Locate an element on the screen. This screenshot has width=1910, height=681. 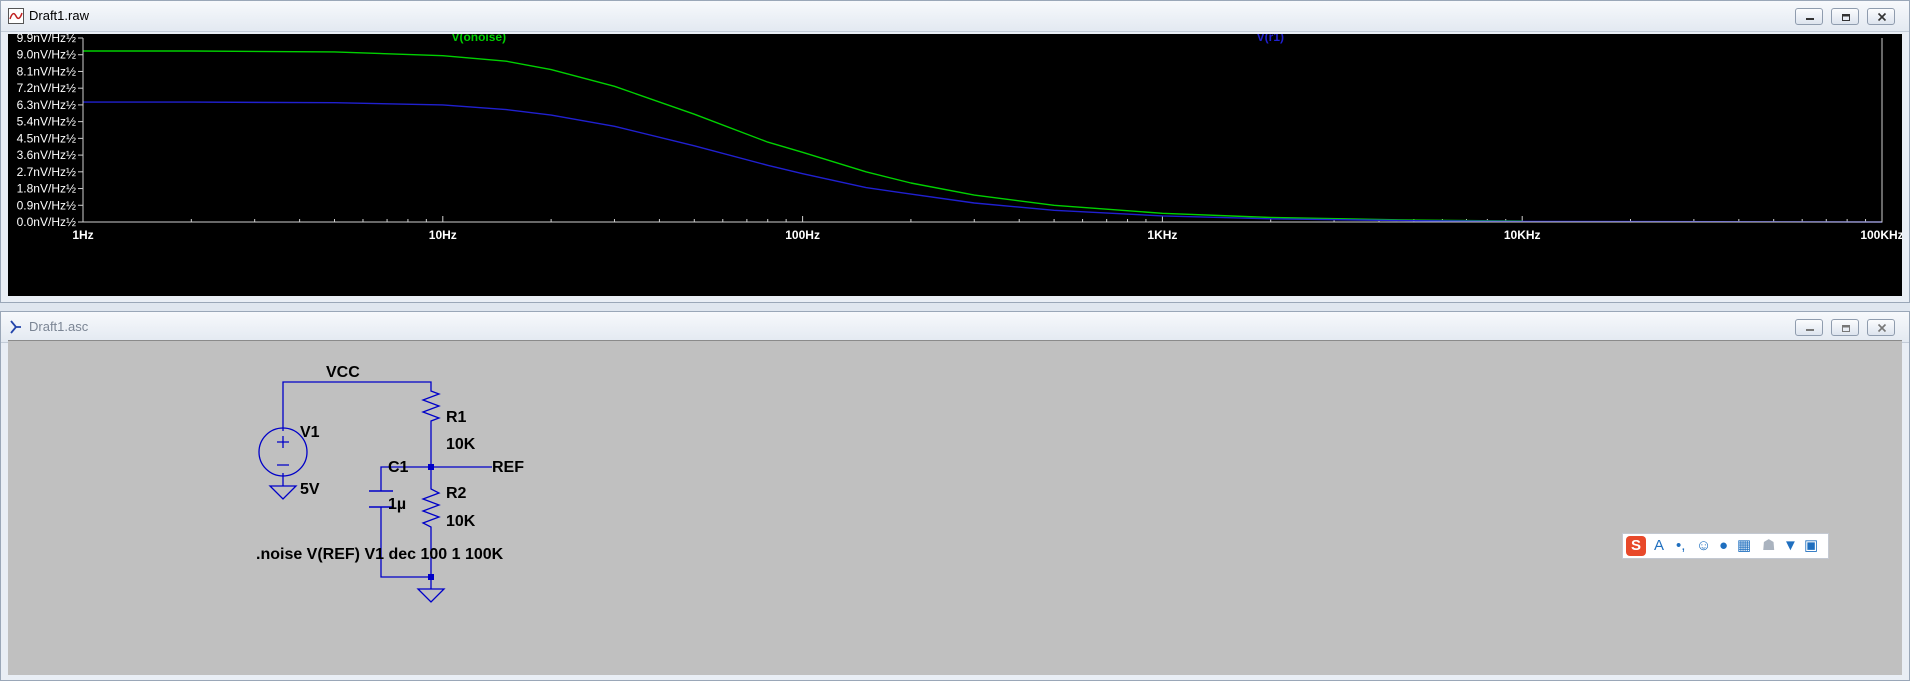
component-value-r1: 10K is located at coordinates (461, 444).